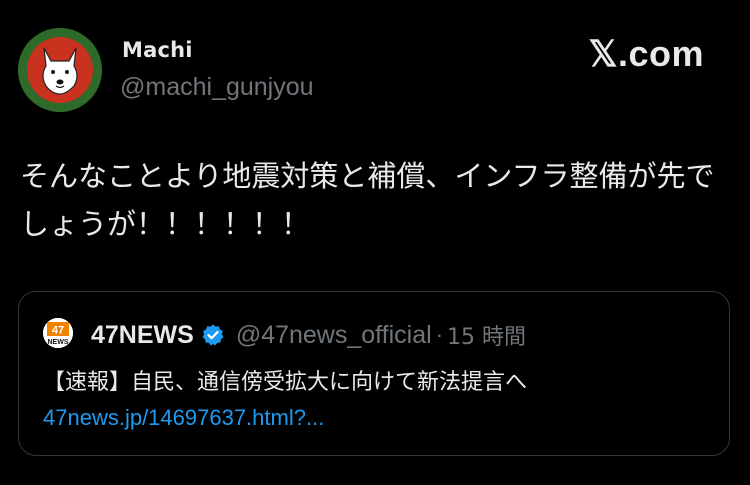 This screenshot has height=485, width=750. I want to click on white-dog-avatar-icon, so click(60, 70).